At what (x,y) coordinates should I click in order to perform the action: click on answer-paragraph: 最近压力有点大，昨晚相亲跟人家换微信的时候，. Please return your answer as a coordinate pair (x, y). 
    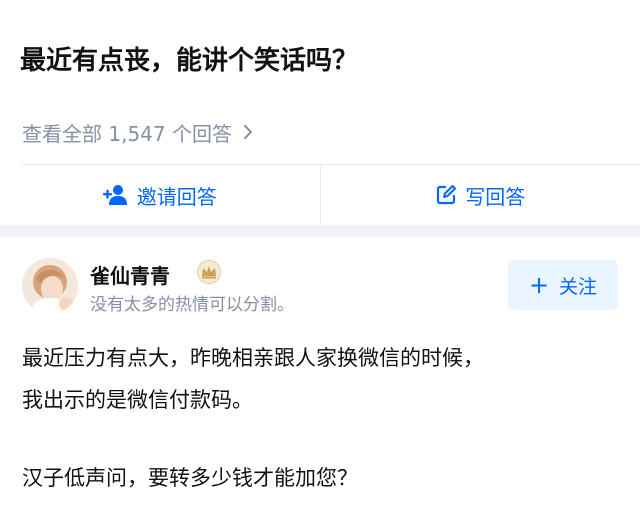
    Looking at the image, I should click on (253, 358).